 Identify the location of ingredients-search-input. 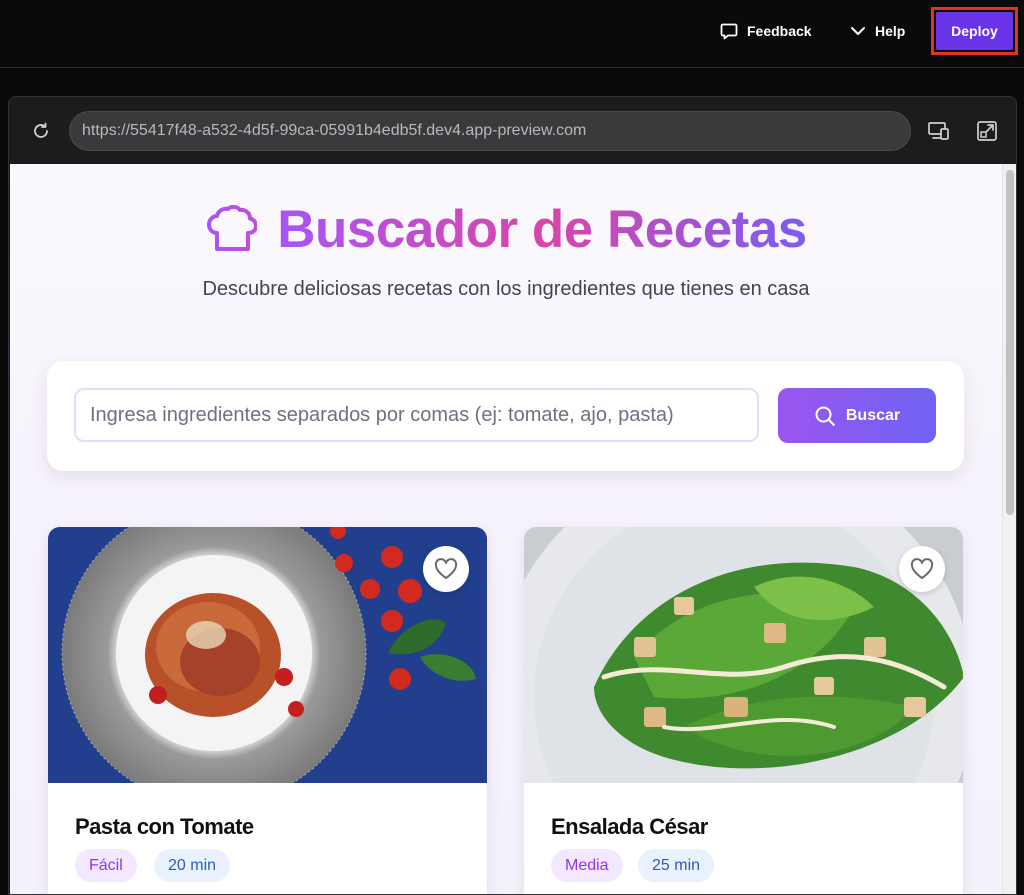
(416, 415).